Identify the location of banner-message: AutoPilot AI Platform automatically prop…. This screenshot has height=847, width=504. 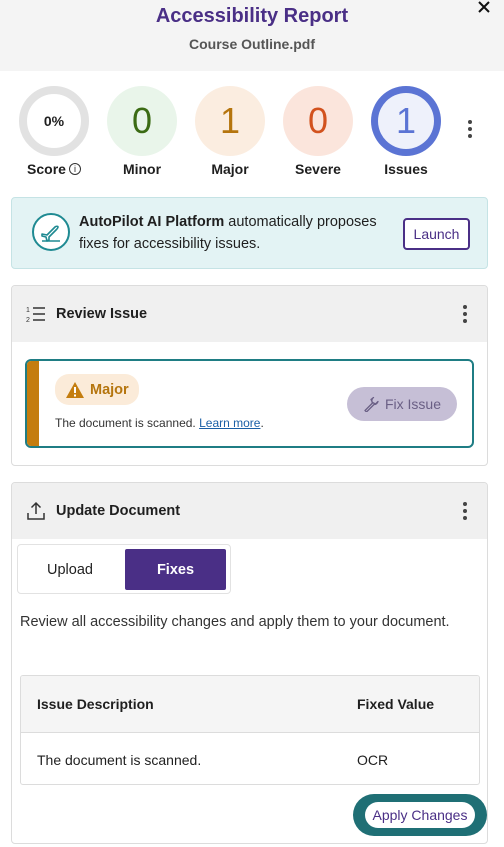
(239, 233).